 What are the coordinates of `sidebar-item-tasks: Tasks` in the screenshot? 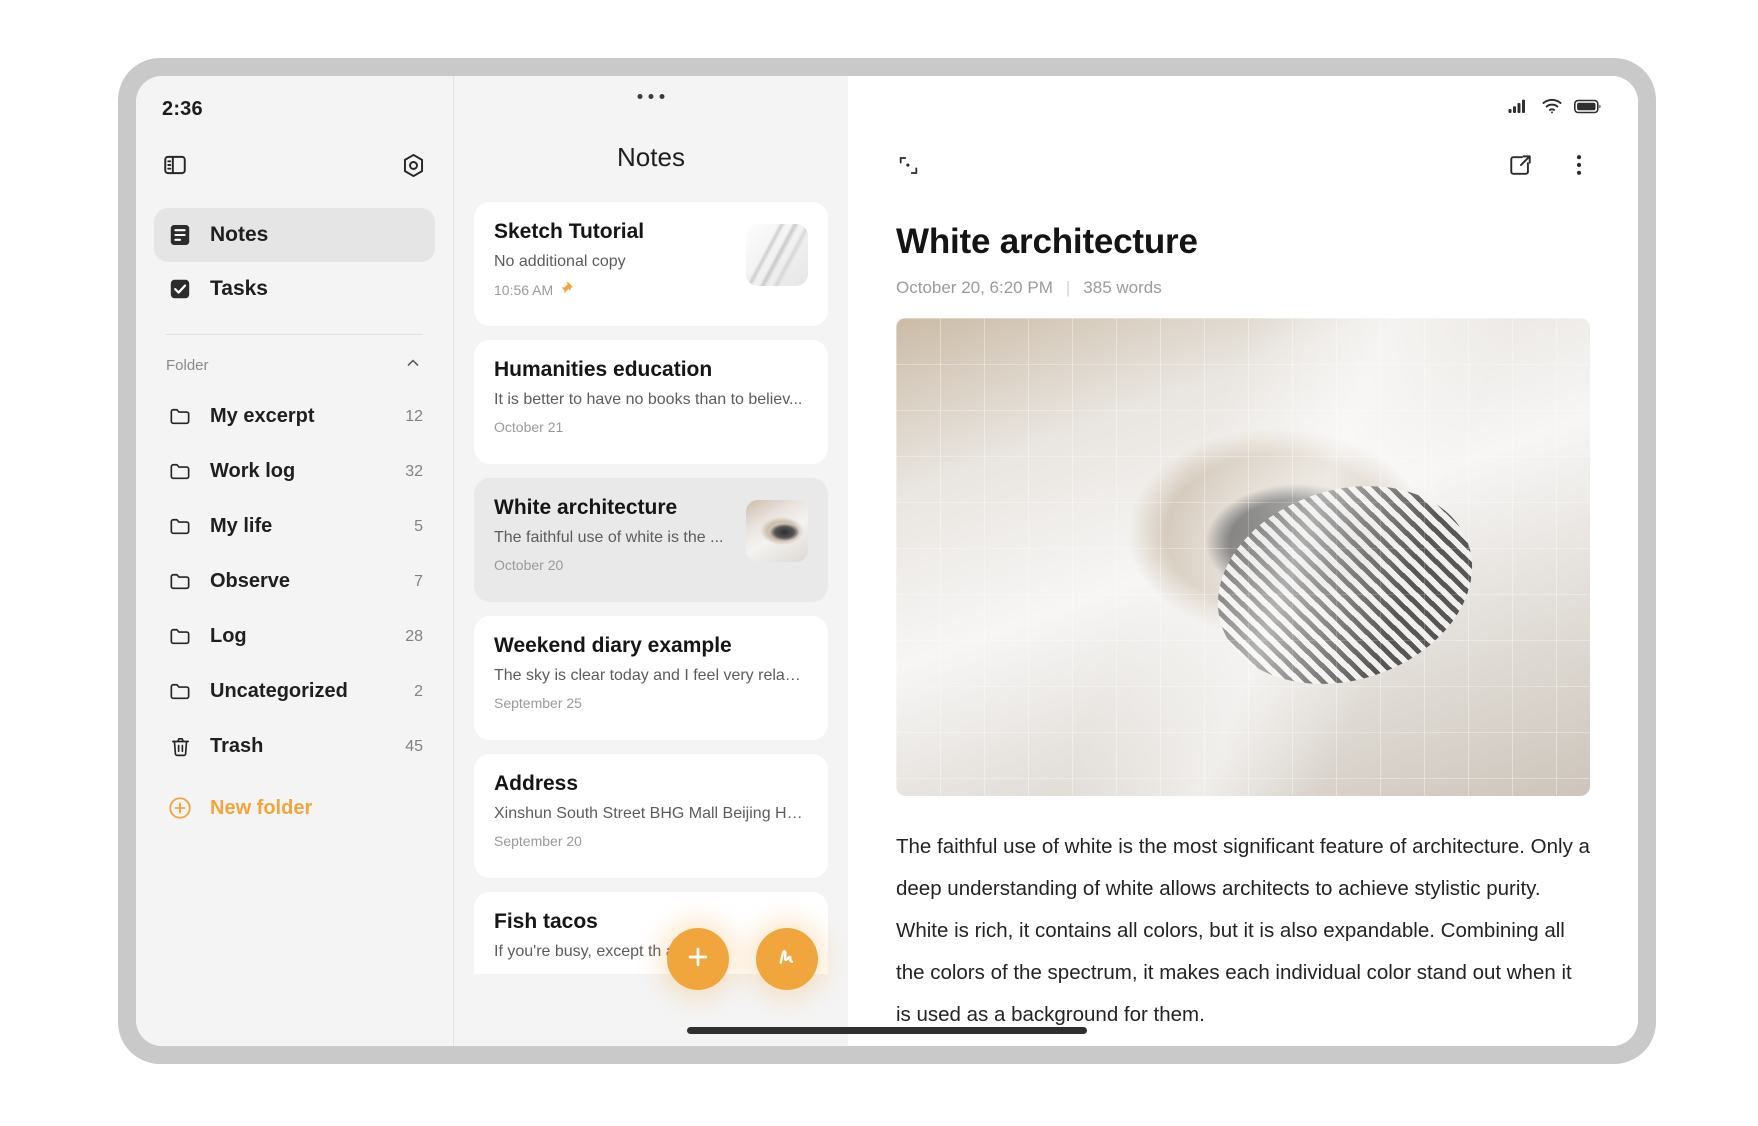 It's located at (294, 289).